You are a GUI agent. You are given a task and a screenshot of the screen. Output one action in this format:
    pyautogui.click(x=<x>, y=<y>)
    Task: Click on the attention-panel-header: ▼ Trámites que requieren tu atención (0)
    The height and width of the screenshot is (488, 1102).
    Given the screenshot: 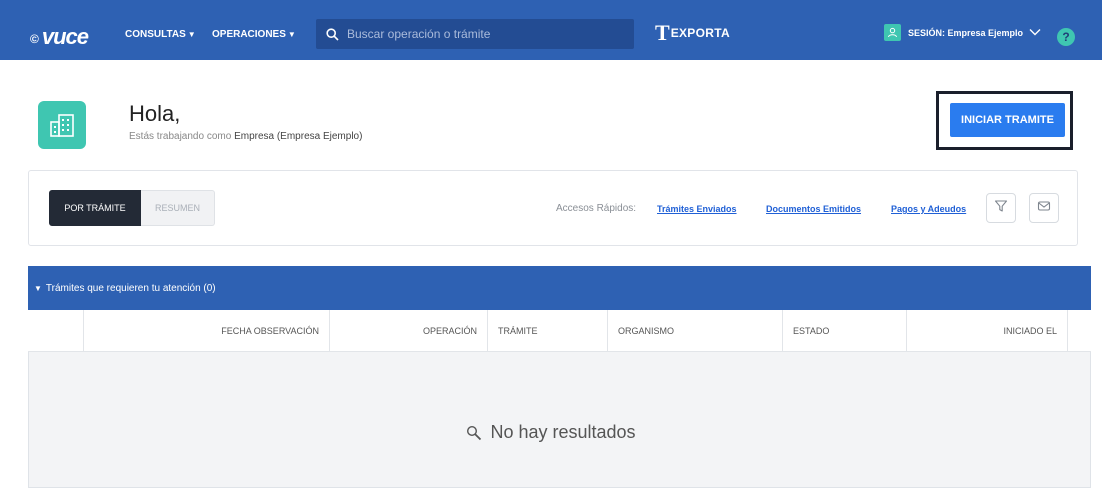 What is the action you would take?
    pyautogui.click(x=559, y=288)
    